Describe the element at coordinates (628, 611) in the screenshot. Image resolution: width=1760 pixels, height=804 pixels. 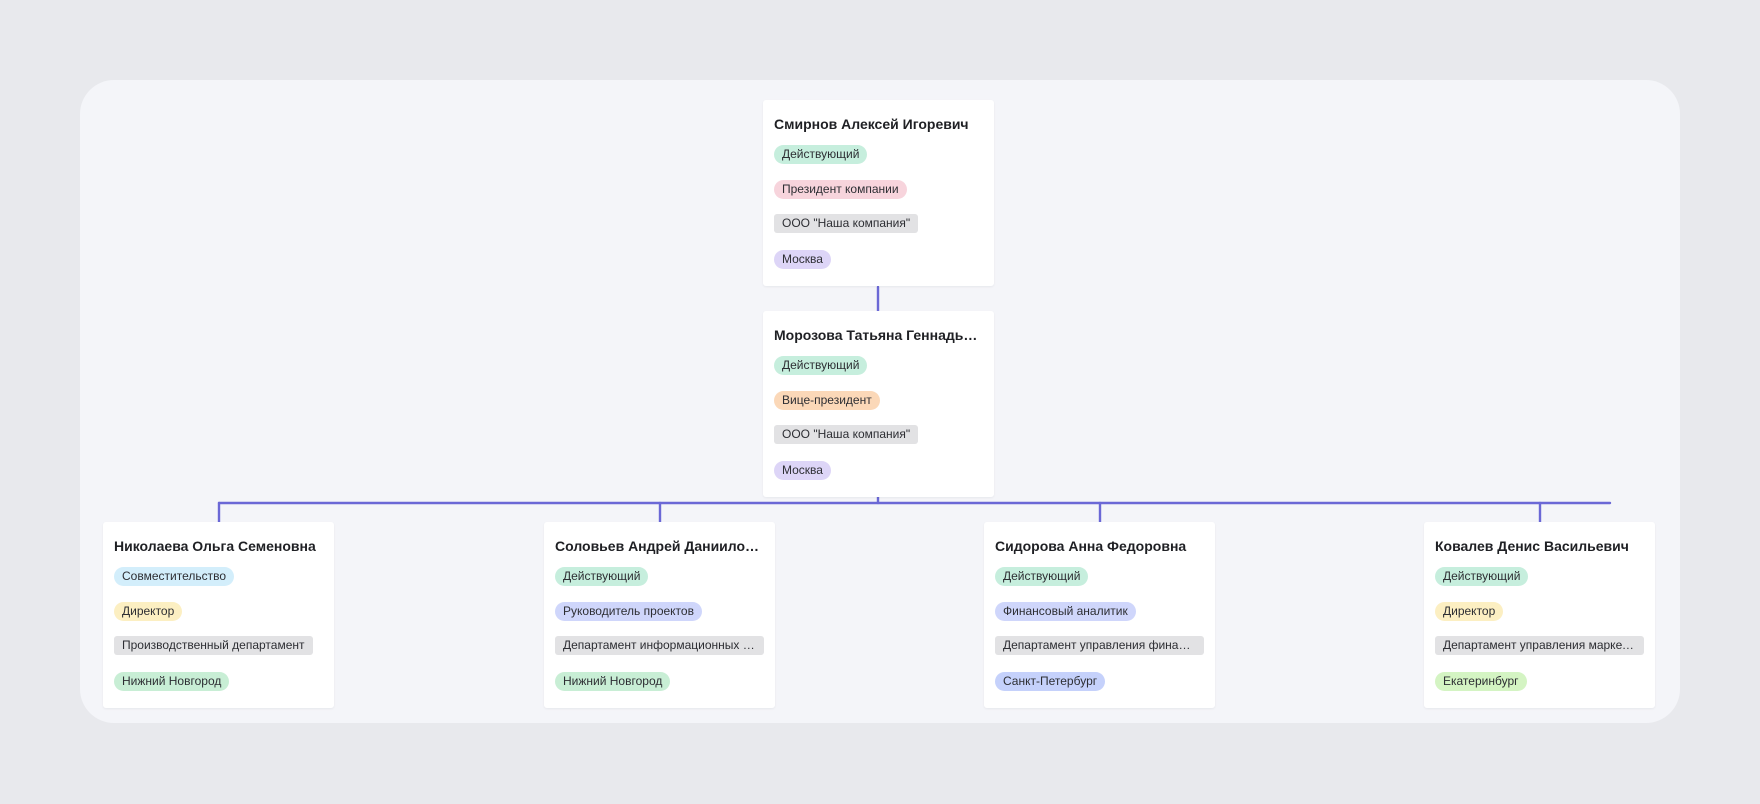
I see `position-badge: Руководитель проектов` at that location.